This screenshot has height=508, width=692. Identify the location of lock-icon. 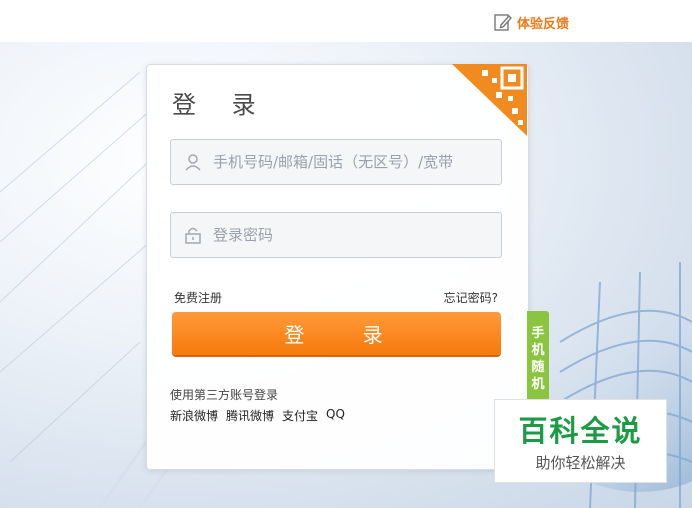
(193, 235).